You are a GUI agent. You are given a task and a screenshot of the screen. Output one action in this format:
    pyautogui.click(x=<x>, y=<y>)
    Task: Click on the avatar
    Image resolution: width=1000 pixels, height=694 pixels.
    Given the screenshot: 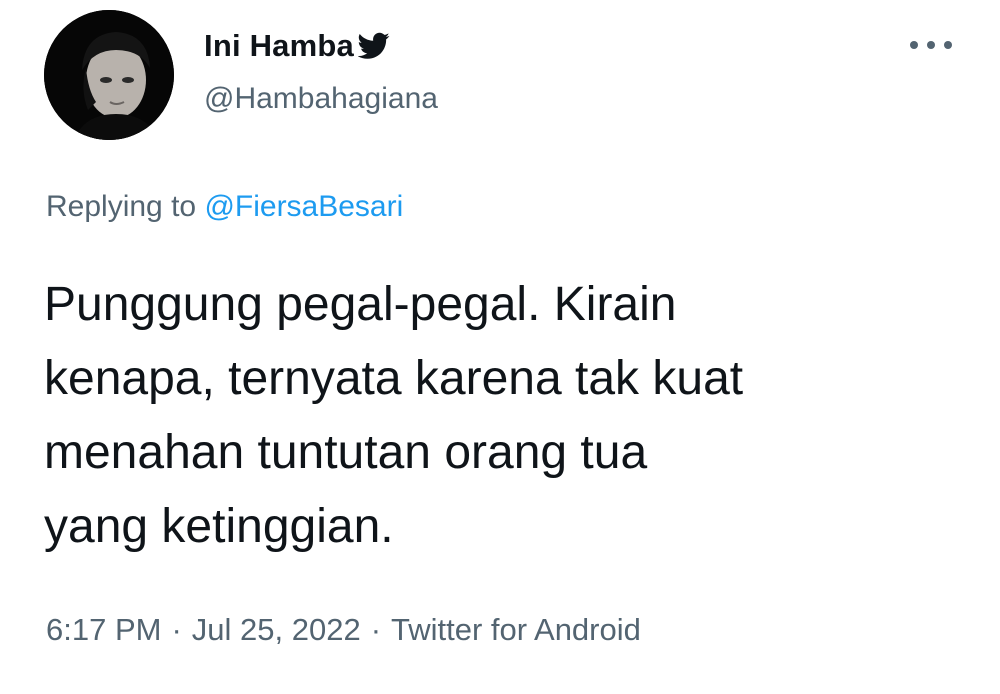 What is the action you would take?
    pyautogui.click(x=109, y=75)
    